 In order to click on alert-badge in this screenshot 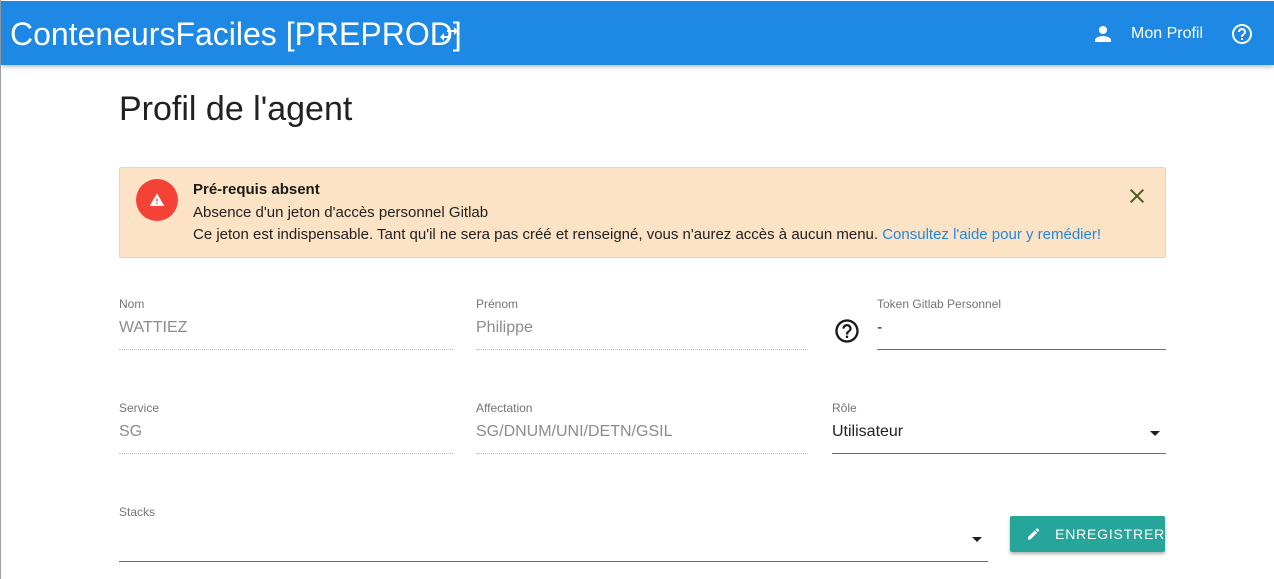, I will do `click(157, 200)`.